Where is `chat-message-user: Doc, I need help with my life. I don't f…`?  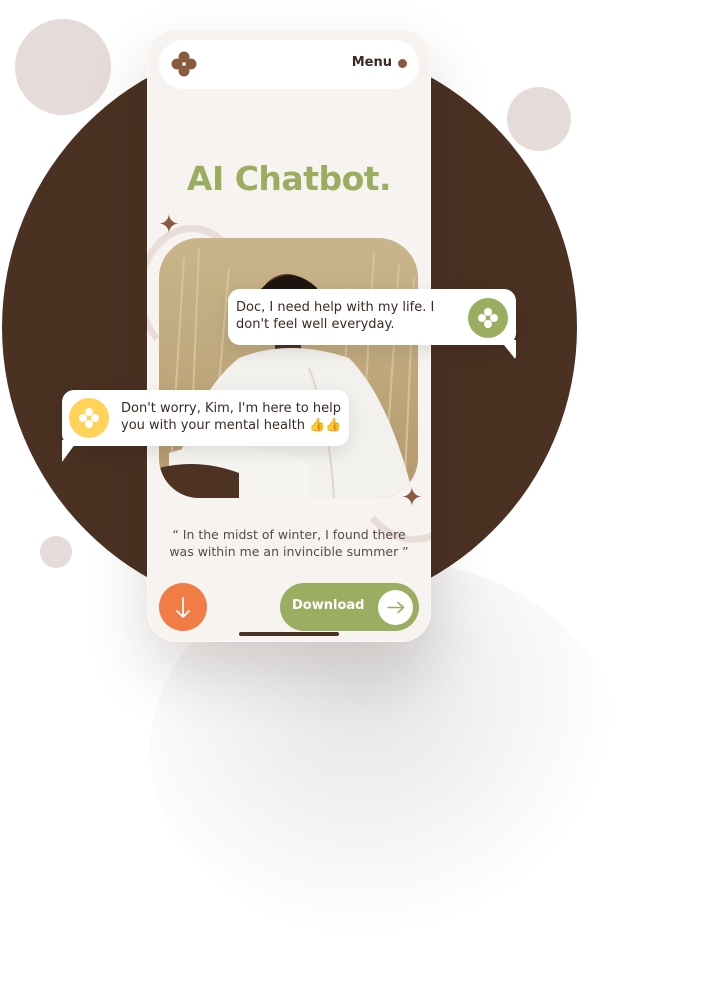
chat-message-user: Doc, I need help with my life. I don't f… is located at coordinates (335, 316).